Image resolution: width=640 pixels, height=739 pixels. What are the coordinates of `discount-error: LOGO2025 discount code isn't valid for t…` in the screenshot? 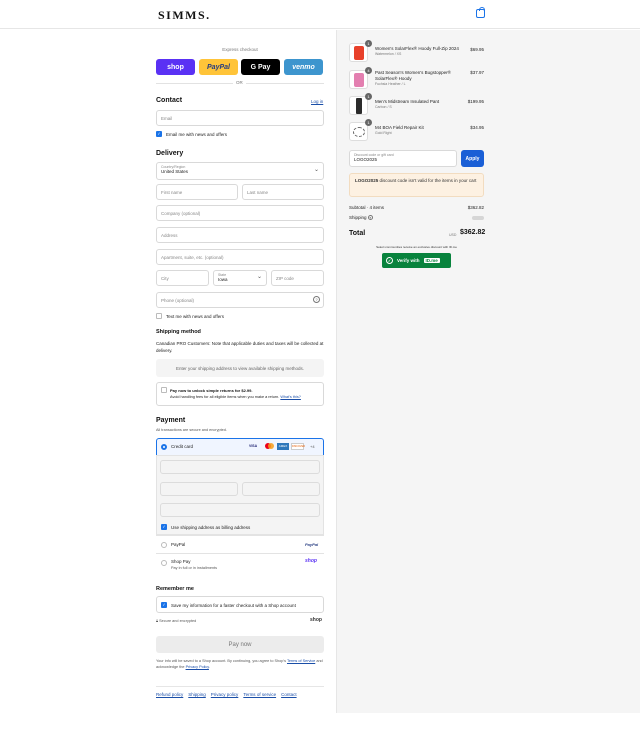 It's located at (416, 185).